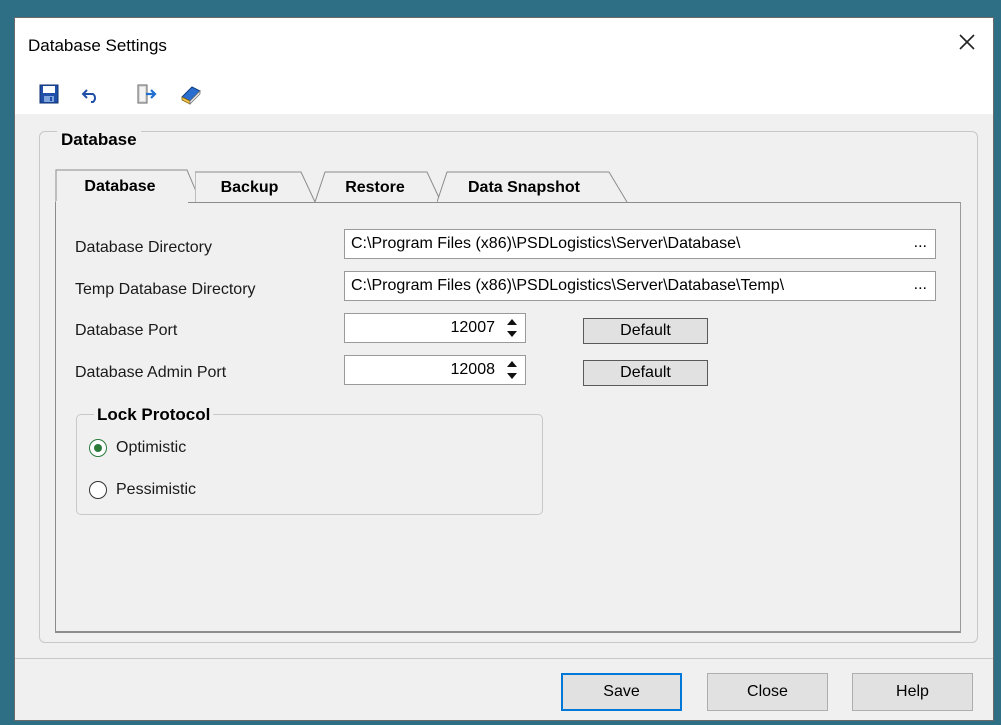 The width and height of the screenshot is (1001, 725). Describe the element at coordinates (912, 692) in the screenshot. I see `help-button: Help` at that location.